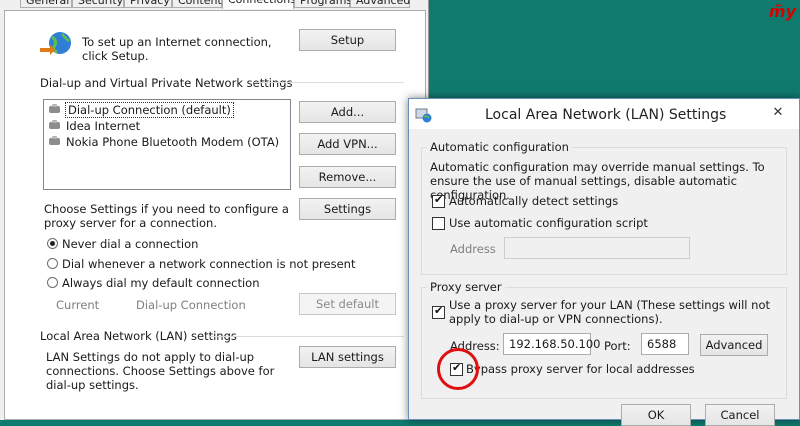  What do you see at coordinates (94, 126) in the screenshot?
I see `list-item: Idea Internet` at bounding box center [94, 126].